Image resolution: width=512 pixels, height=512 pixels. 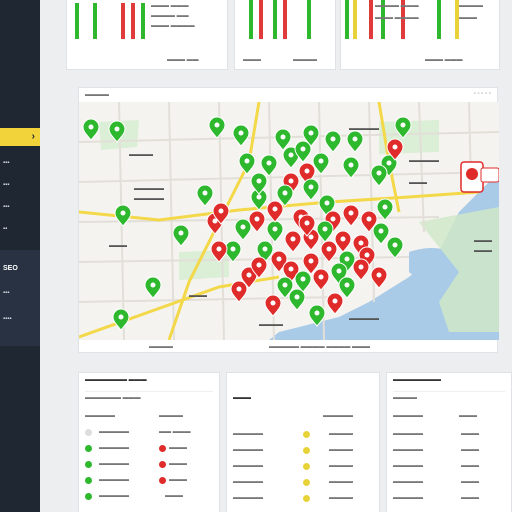 I want to click on sidebar-panel: SEO ▪▪▪ ▪▪▪▪, so click(x=20, y=298).